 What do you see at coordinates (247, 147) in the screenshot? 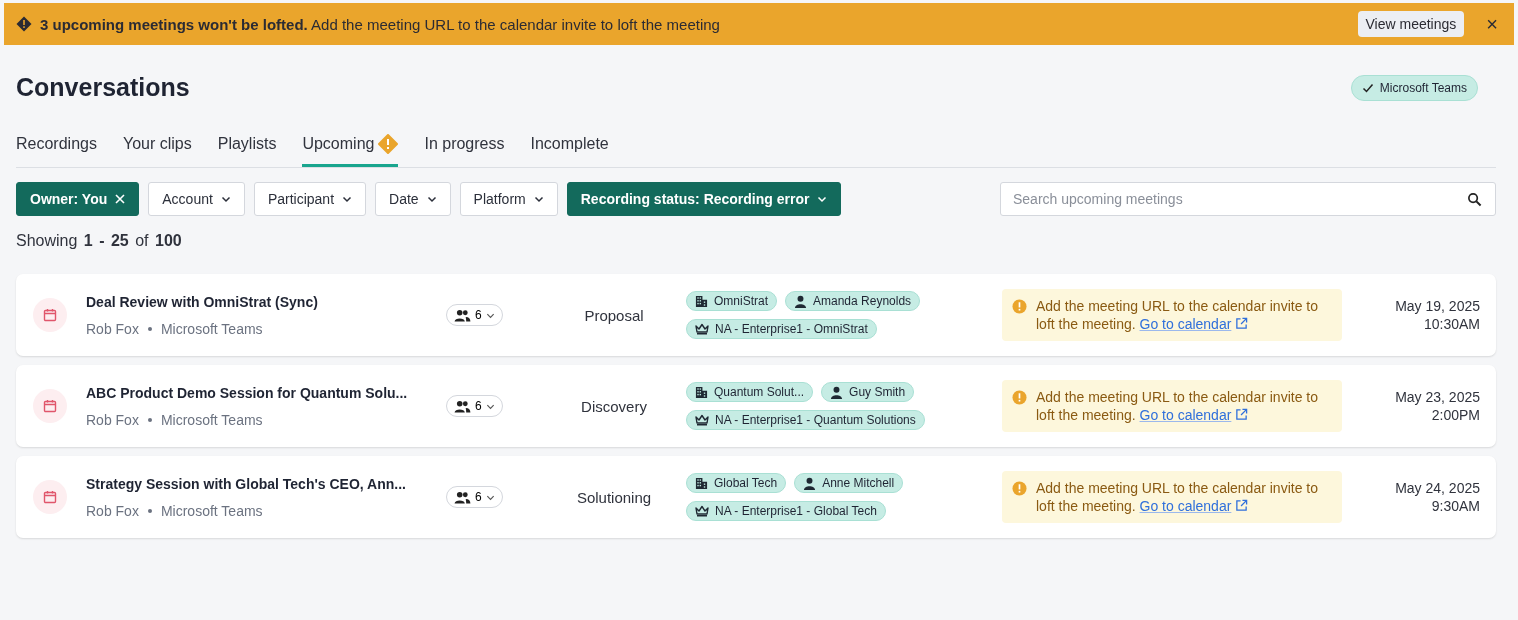
I see `tab: Playlists` at bounding box center [247, 147].